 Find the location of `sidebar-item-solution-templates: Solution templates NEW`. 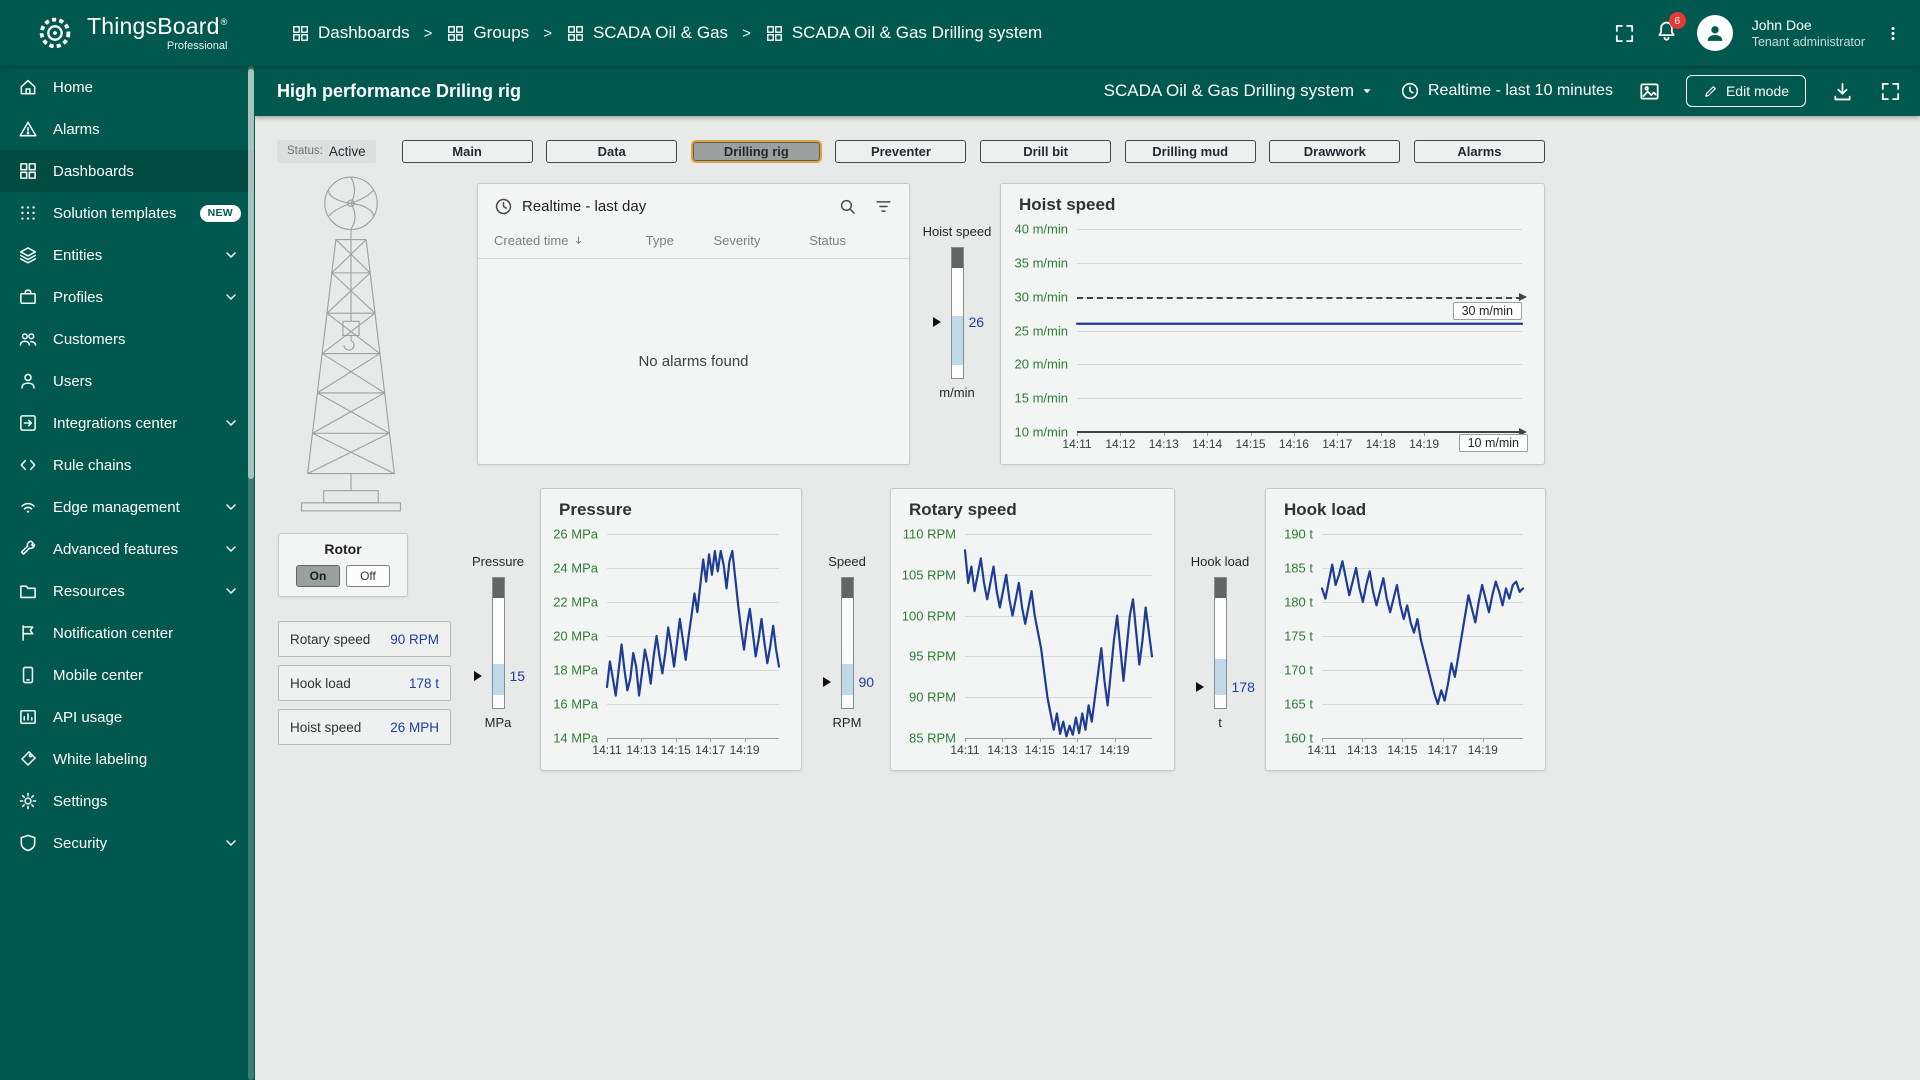

sidebar-item-solution-templates: Solution templates NEW is located at coordinates (127, 213).